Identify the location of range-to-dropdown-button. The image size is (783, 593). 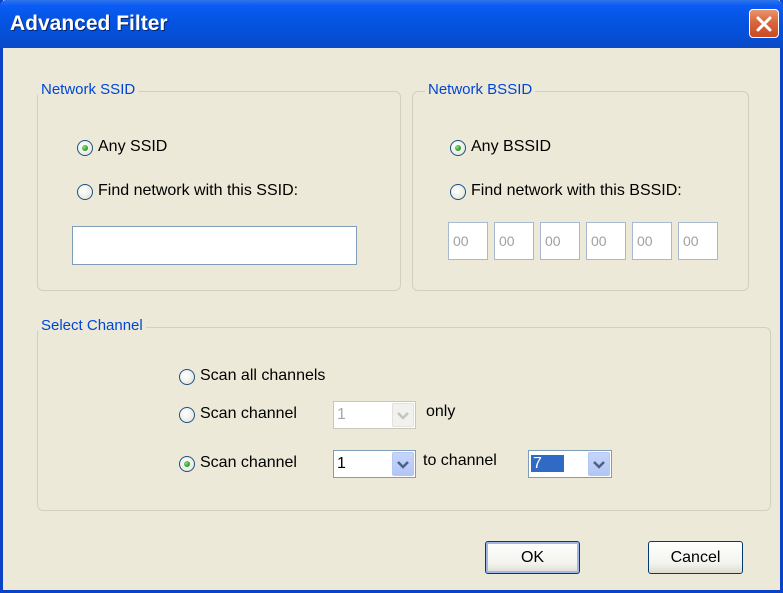
(599, 464).